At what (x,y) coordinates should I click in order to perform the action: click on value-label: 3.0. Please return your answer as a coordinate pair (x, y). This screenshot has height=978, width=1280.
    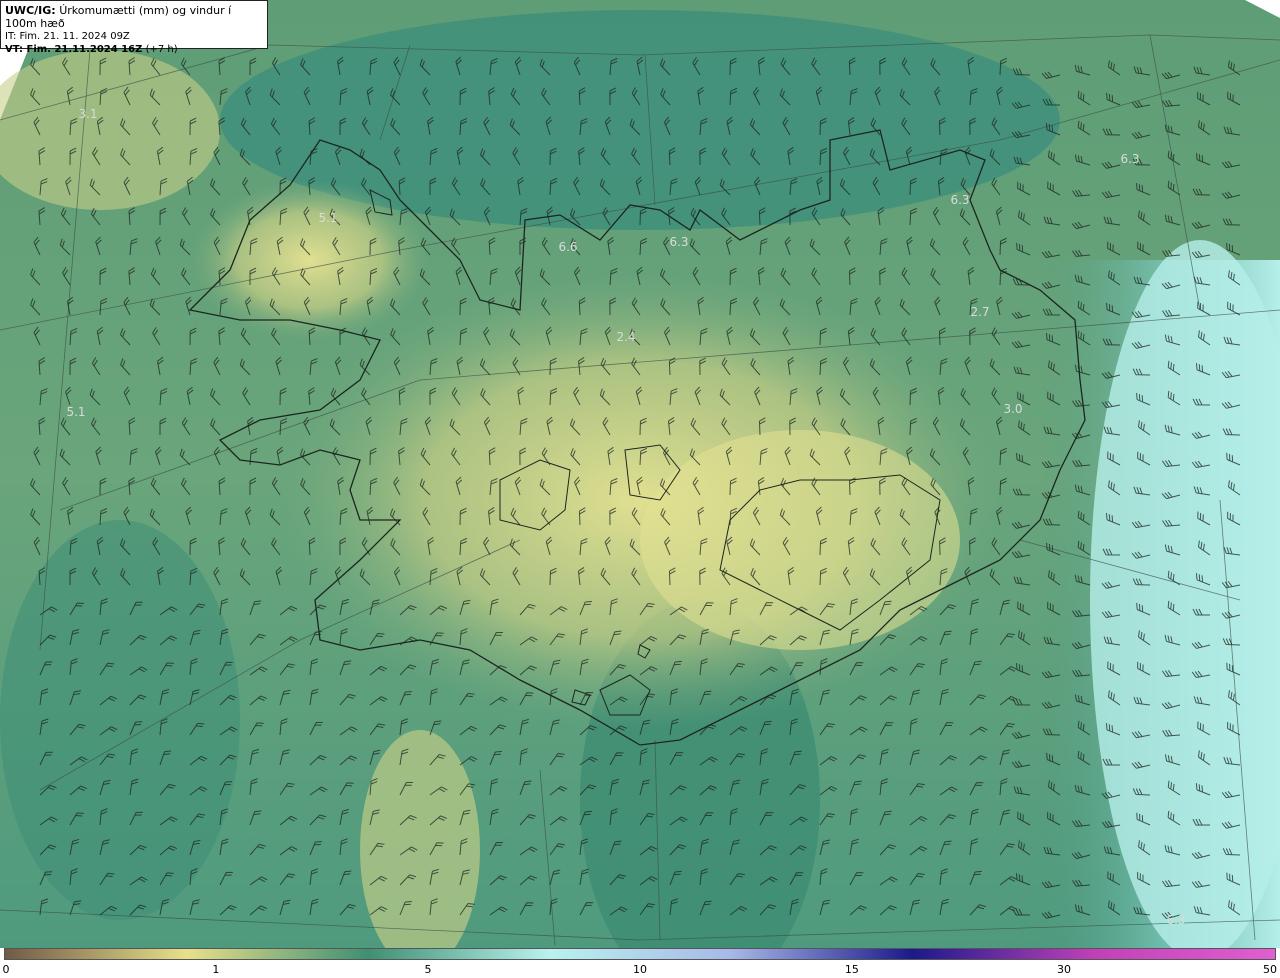
    Looking at the image, I should click on (1013, 409).